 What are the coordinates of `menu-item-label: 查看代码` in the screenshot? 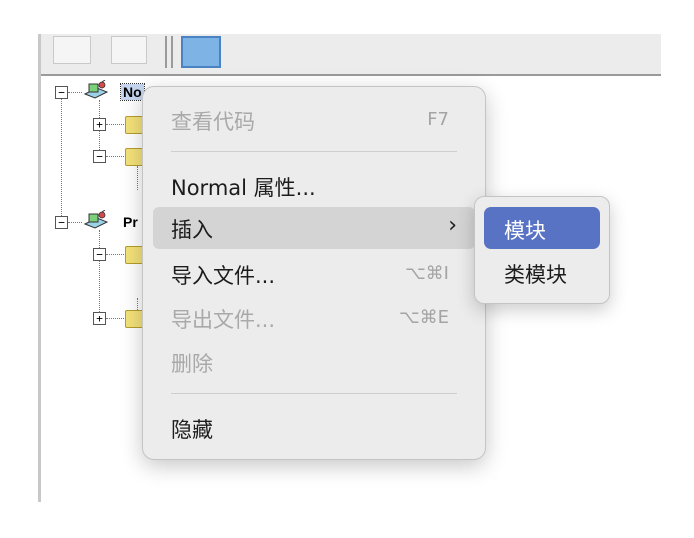 It's located at (213, 122).